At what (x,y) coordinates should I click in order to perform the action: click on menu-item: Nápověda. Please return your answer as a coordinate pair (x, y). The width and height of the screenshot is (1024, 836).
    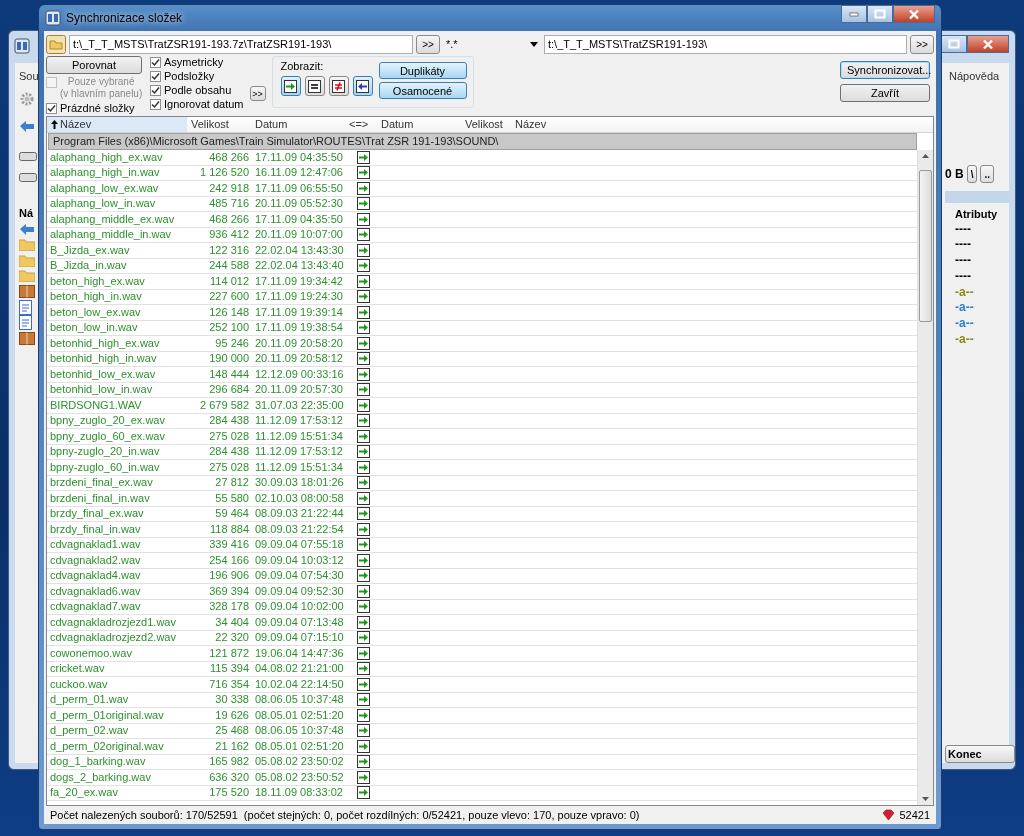
    Looking at the image, I should click on (972, 76).